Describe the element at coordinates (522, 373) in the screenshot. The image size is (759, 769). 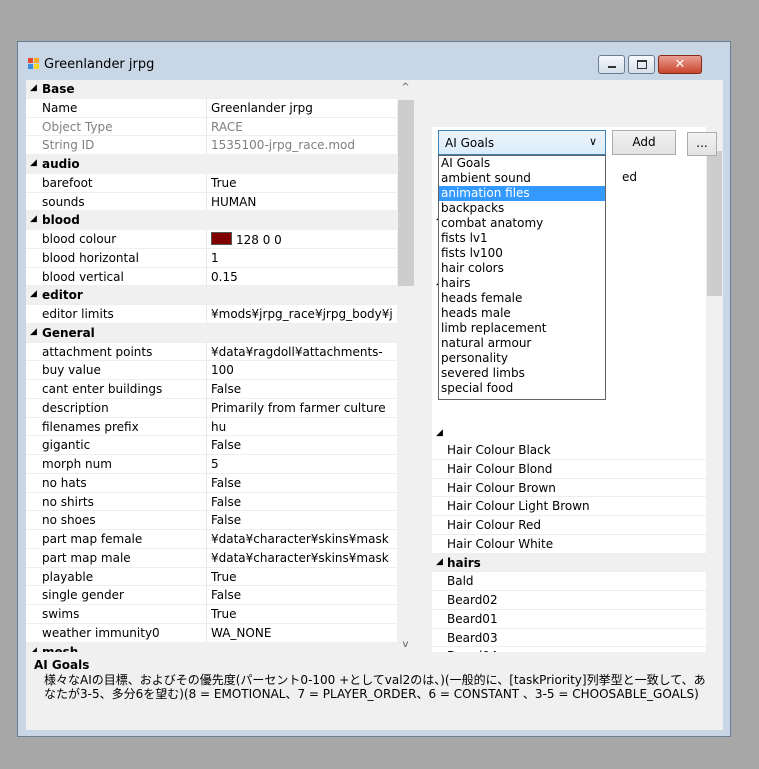
I see `dropdown-option: severed limbs` at that location.